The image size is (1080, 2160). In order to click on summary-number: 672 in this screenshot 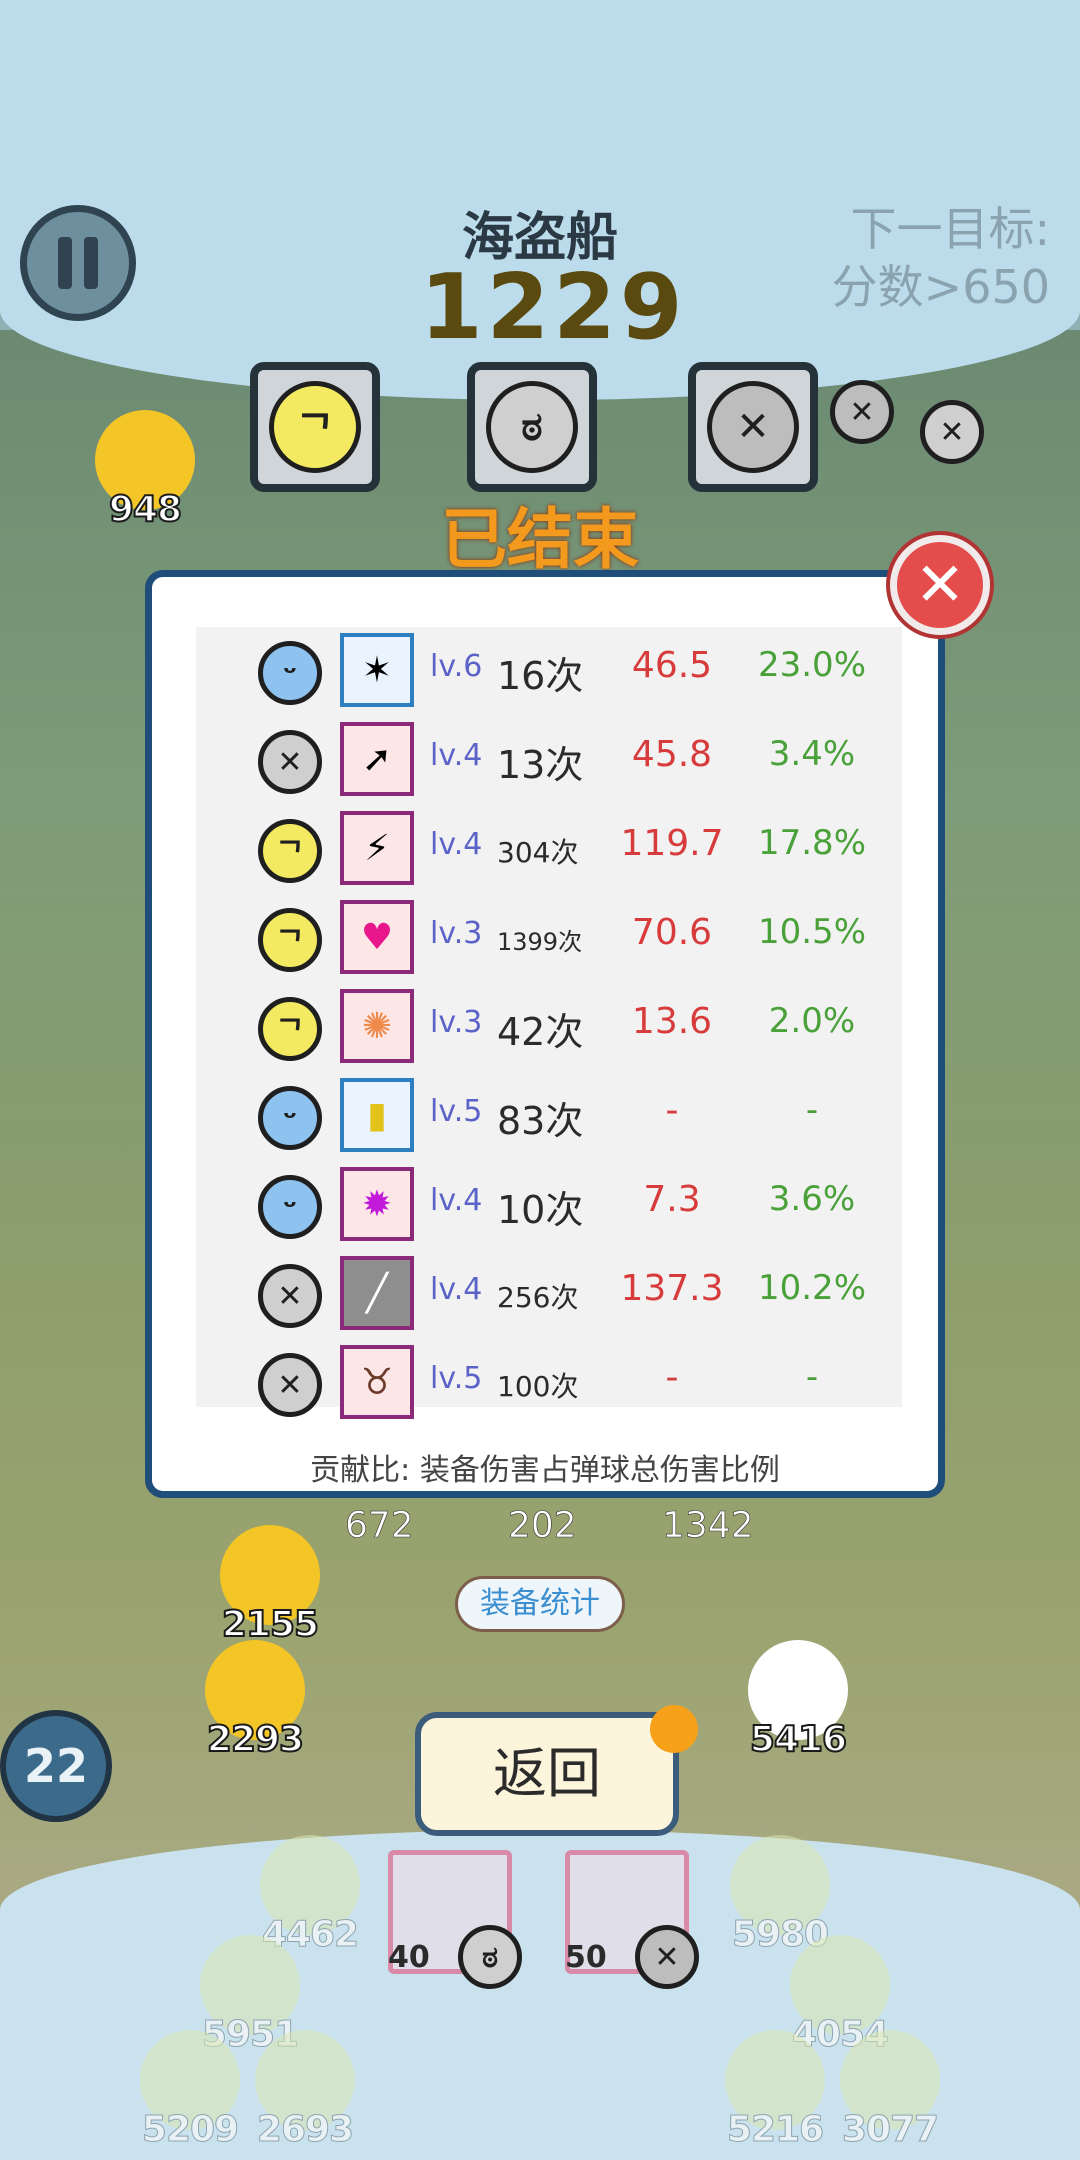, I will do `click(379, 1526)`.